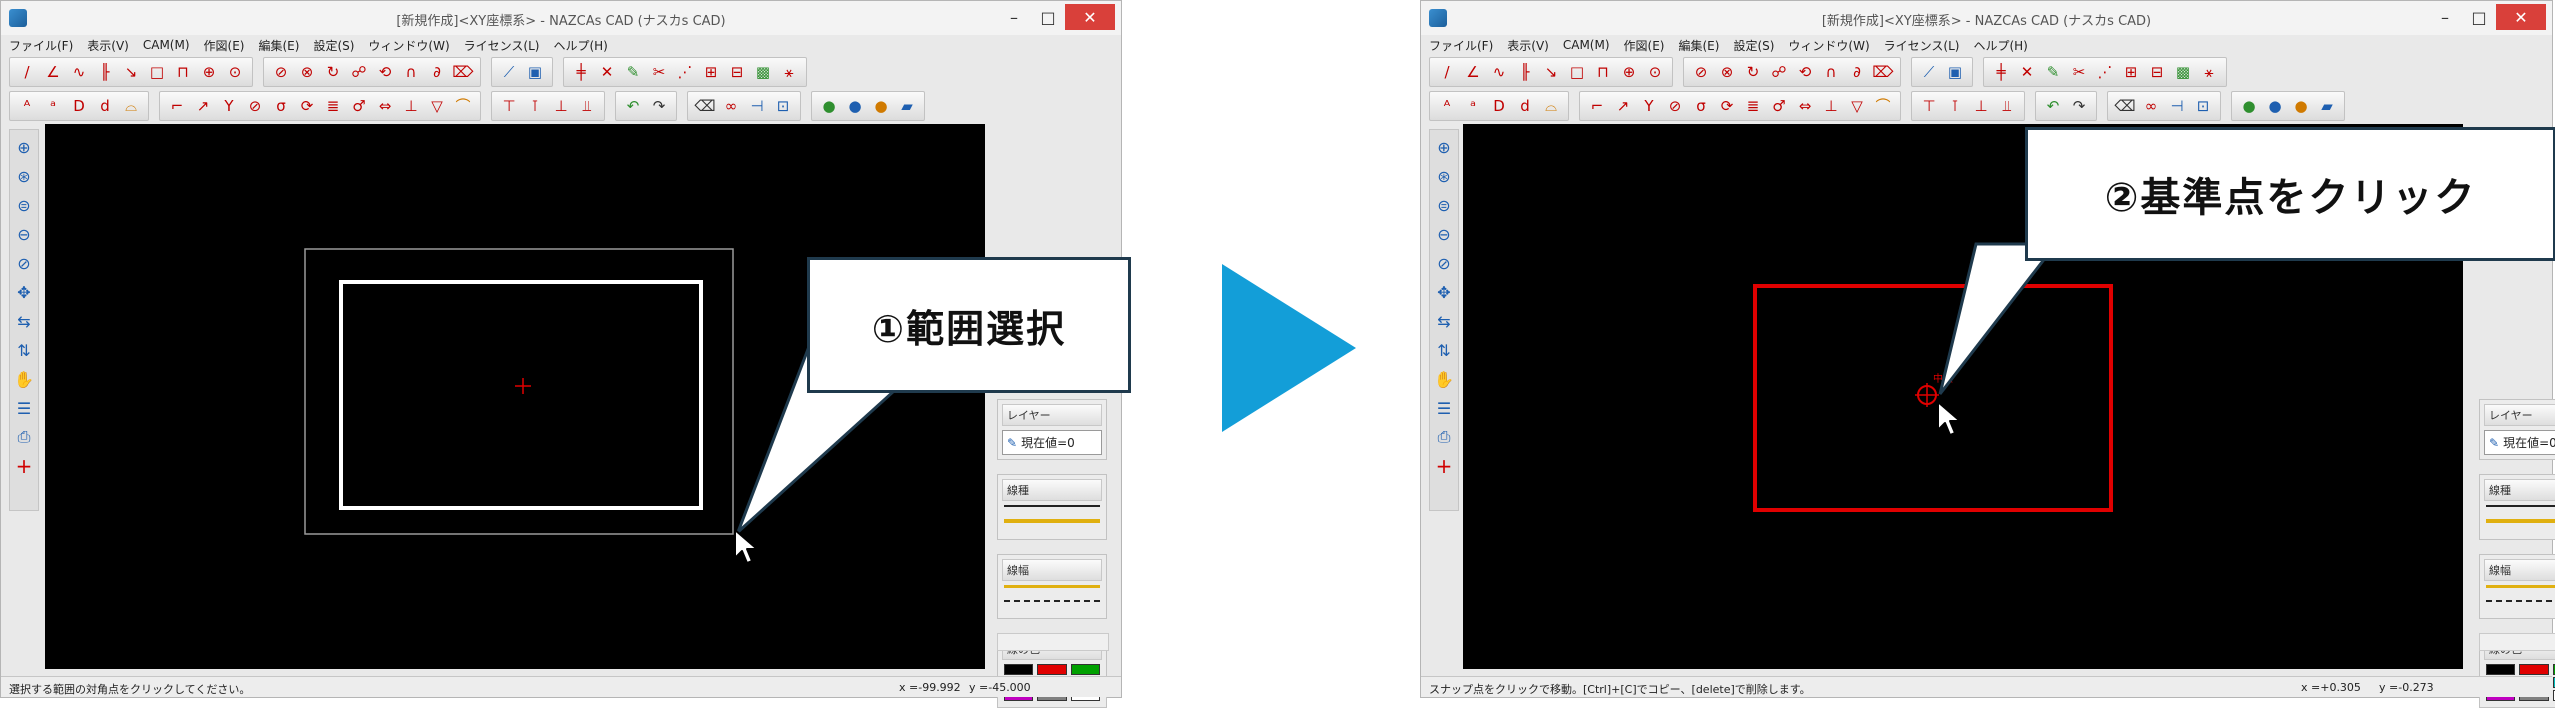 This screenshot has height=722, width=2555. What do you see at coordinates (1090, 17) in the screenshot?
I see `close-button: ✕` at bounding box center [1090, 17].